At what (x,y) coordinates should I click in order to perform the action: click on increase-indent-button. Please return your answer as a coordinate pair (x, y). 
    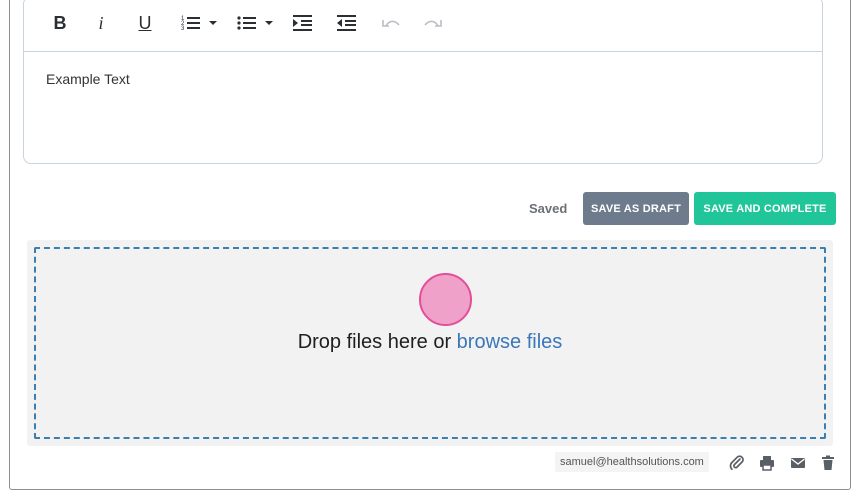
    Looking at the image, I should click on (303, 23).